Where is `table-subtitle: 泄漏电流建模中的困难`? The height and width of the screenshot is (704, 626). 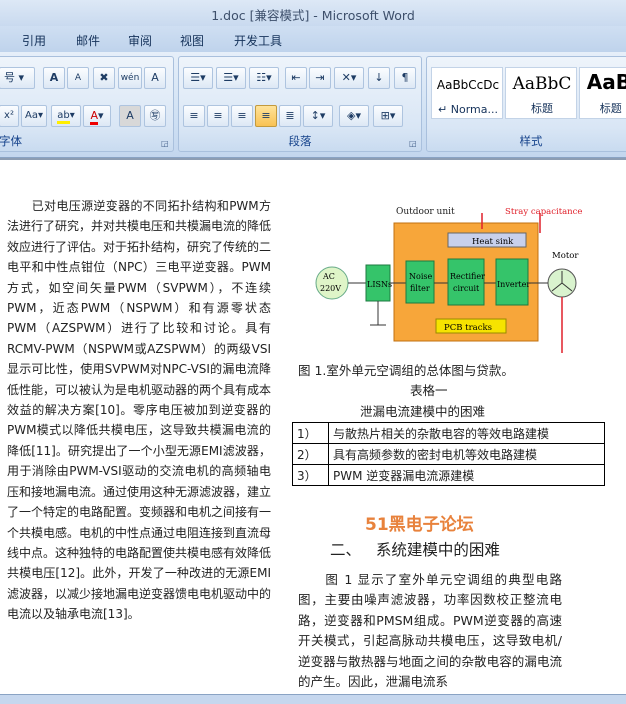 table-subtitle: 泄漏电流建模中的困难 is located at coordinates (423, 411).